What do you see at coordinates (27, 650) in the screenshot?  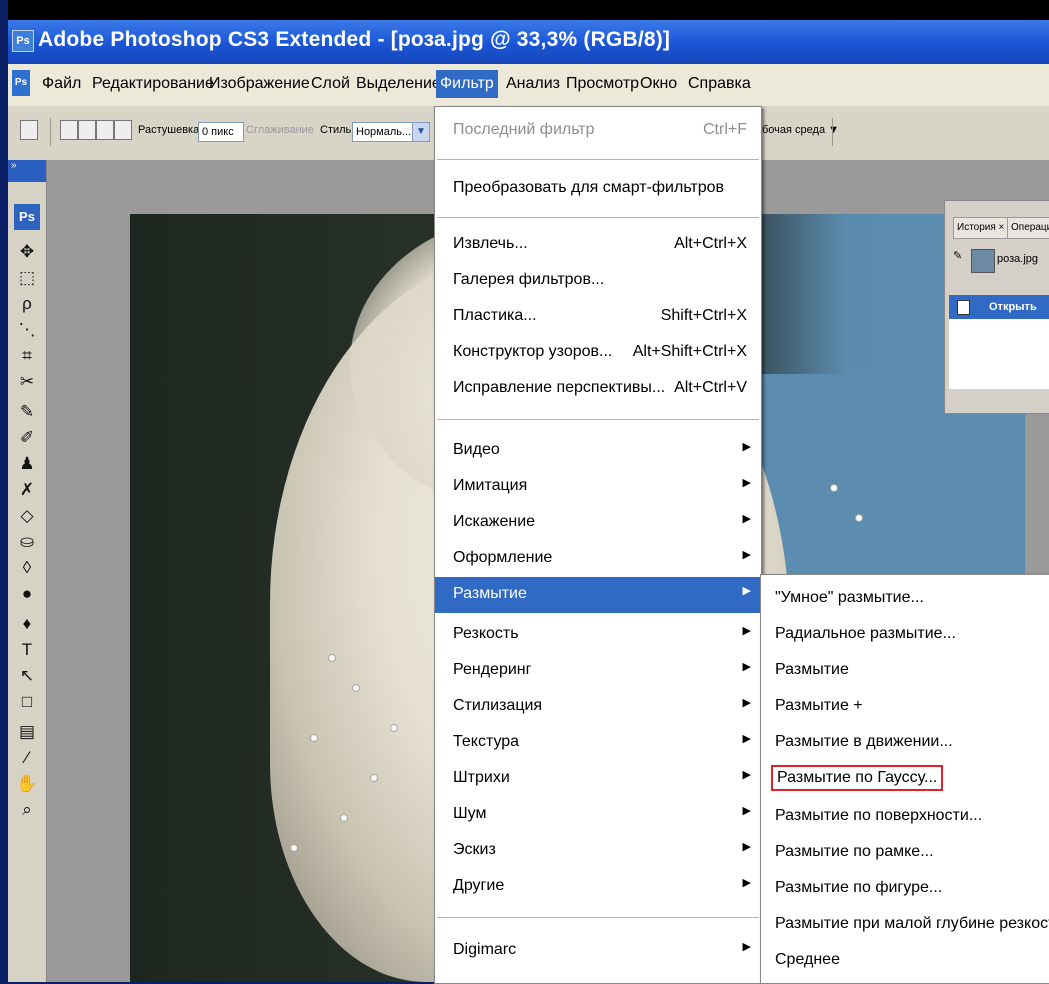 I see `type-icon: T` at bounding box center [27, 650].